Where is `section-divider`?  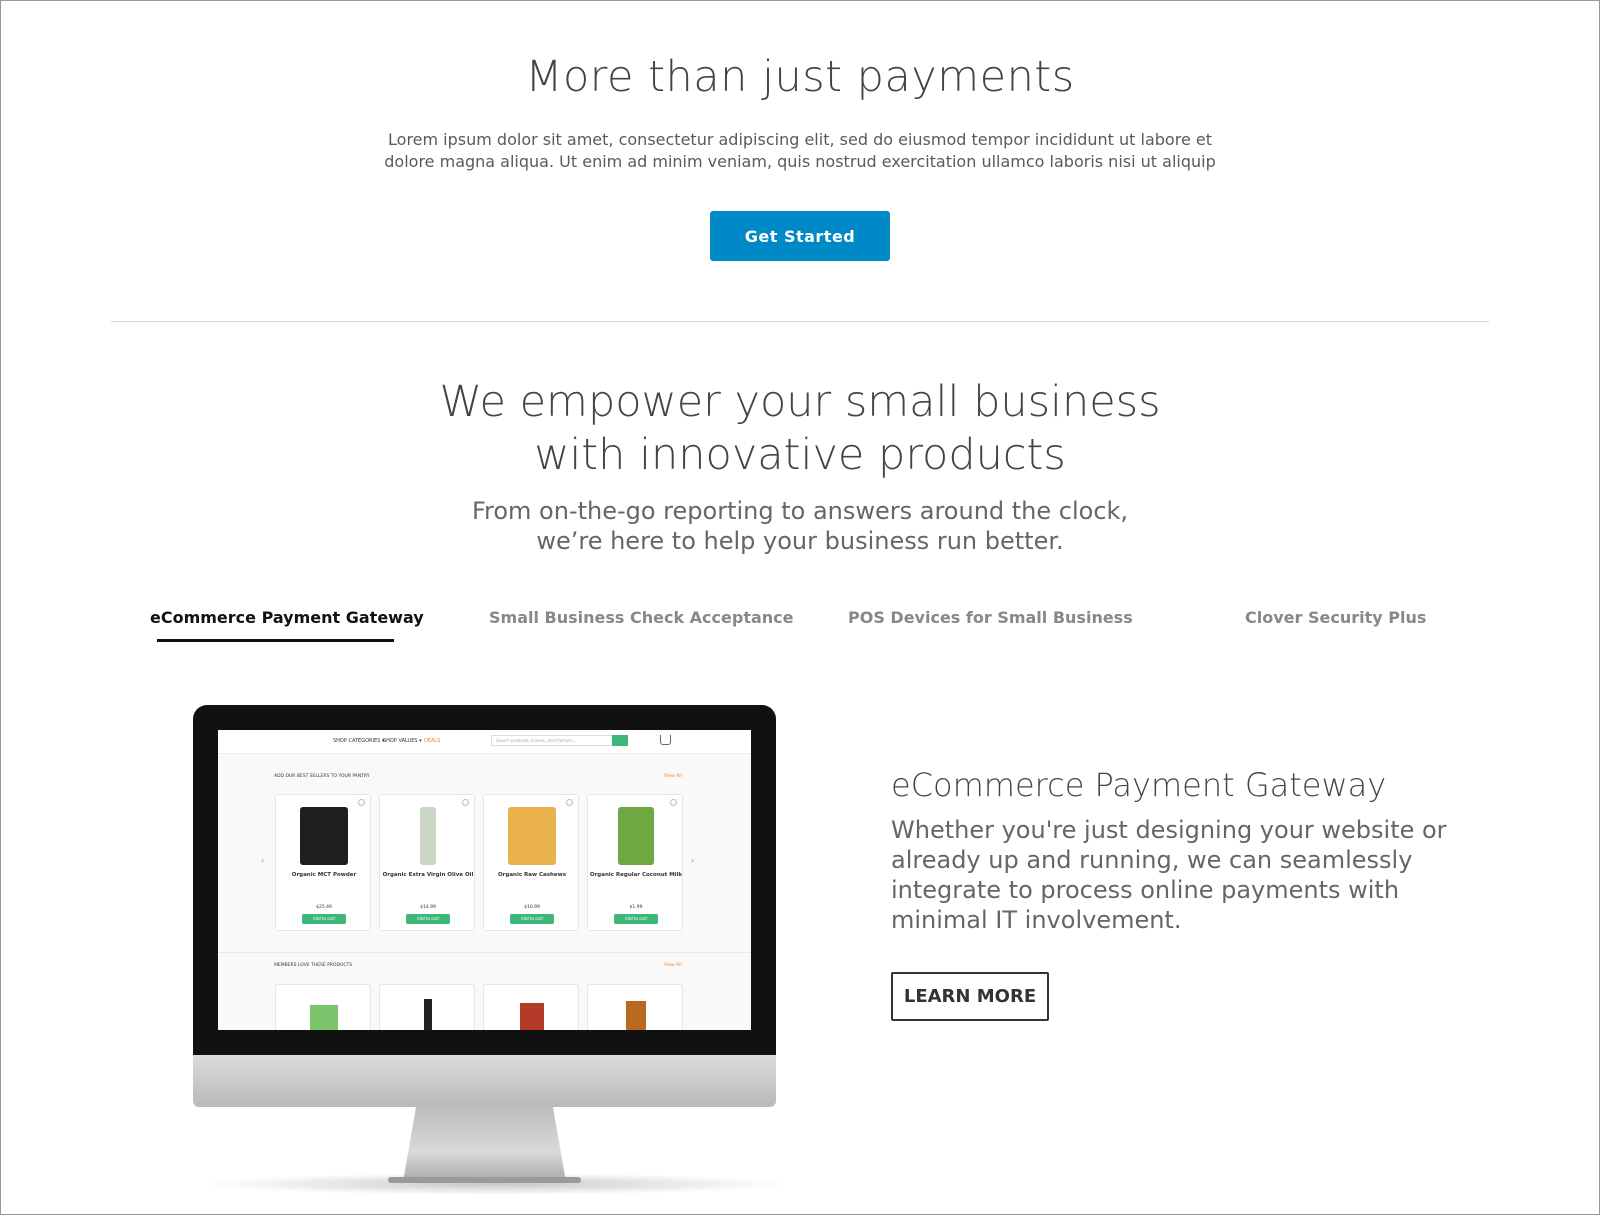
section-divider is located at coordinates (800, 321).